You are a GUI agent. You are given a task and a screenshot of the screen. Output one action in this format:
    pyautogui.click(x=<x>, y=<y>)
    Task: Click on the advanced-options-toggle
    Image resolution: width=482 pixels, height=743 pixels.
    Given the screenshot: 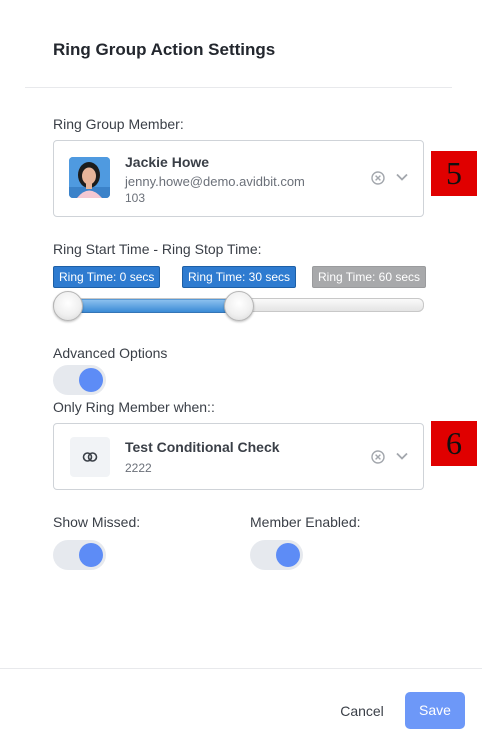 What is the action you would take?
    pyautogui.click(x=79, y=380)
    